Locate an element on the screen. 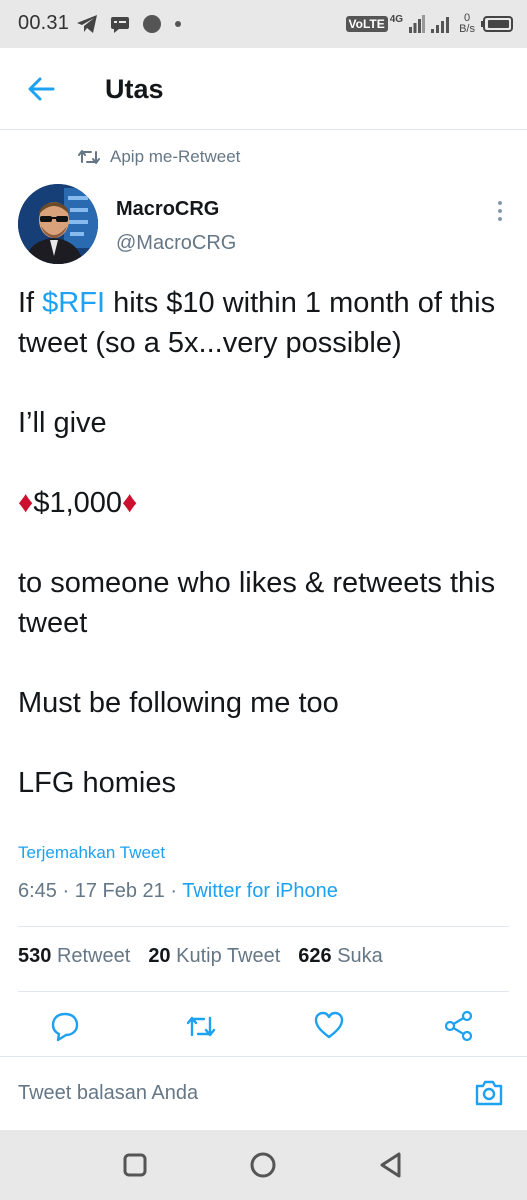 The image size is (527, 1200). tweet-line-3: ♦$1,000♦ is located at coordinates (265, 503).